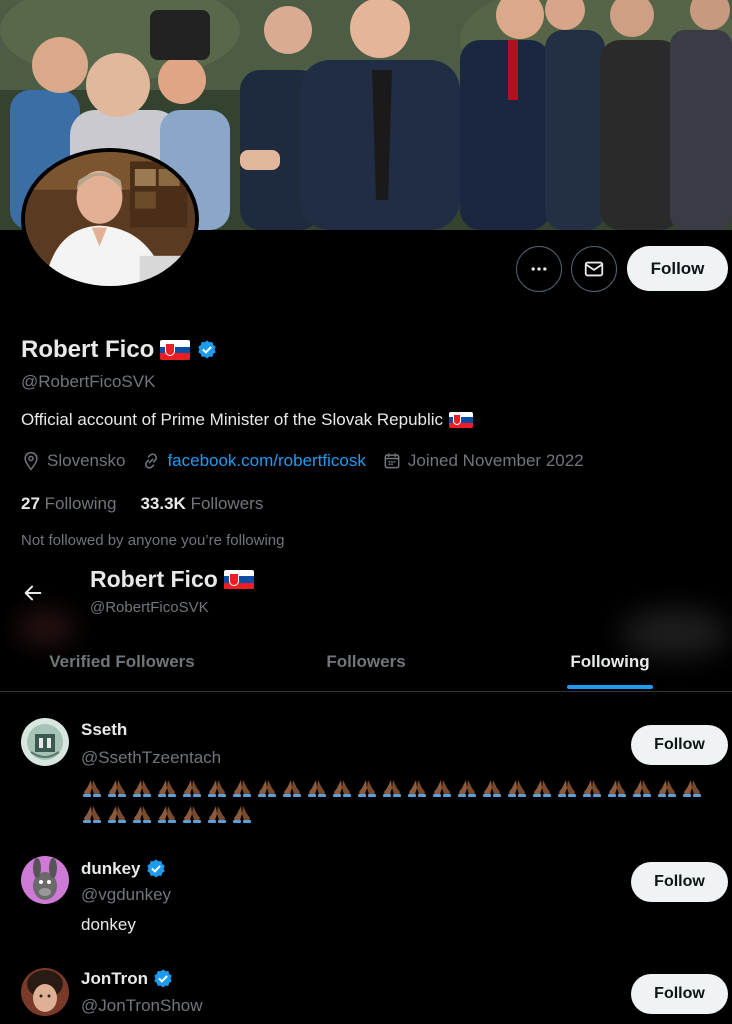 This screenshot has height=1024, width=732. I want to click on user-name: JonTron, so click(127, 979).